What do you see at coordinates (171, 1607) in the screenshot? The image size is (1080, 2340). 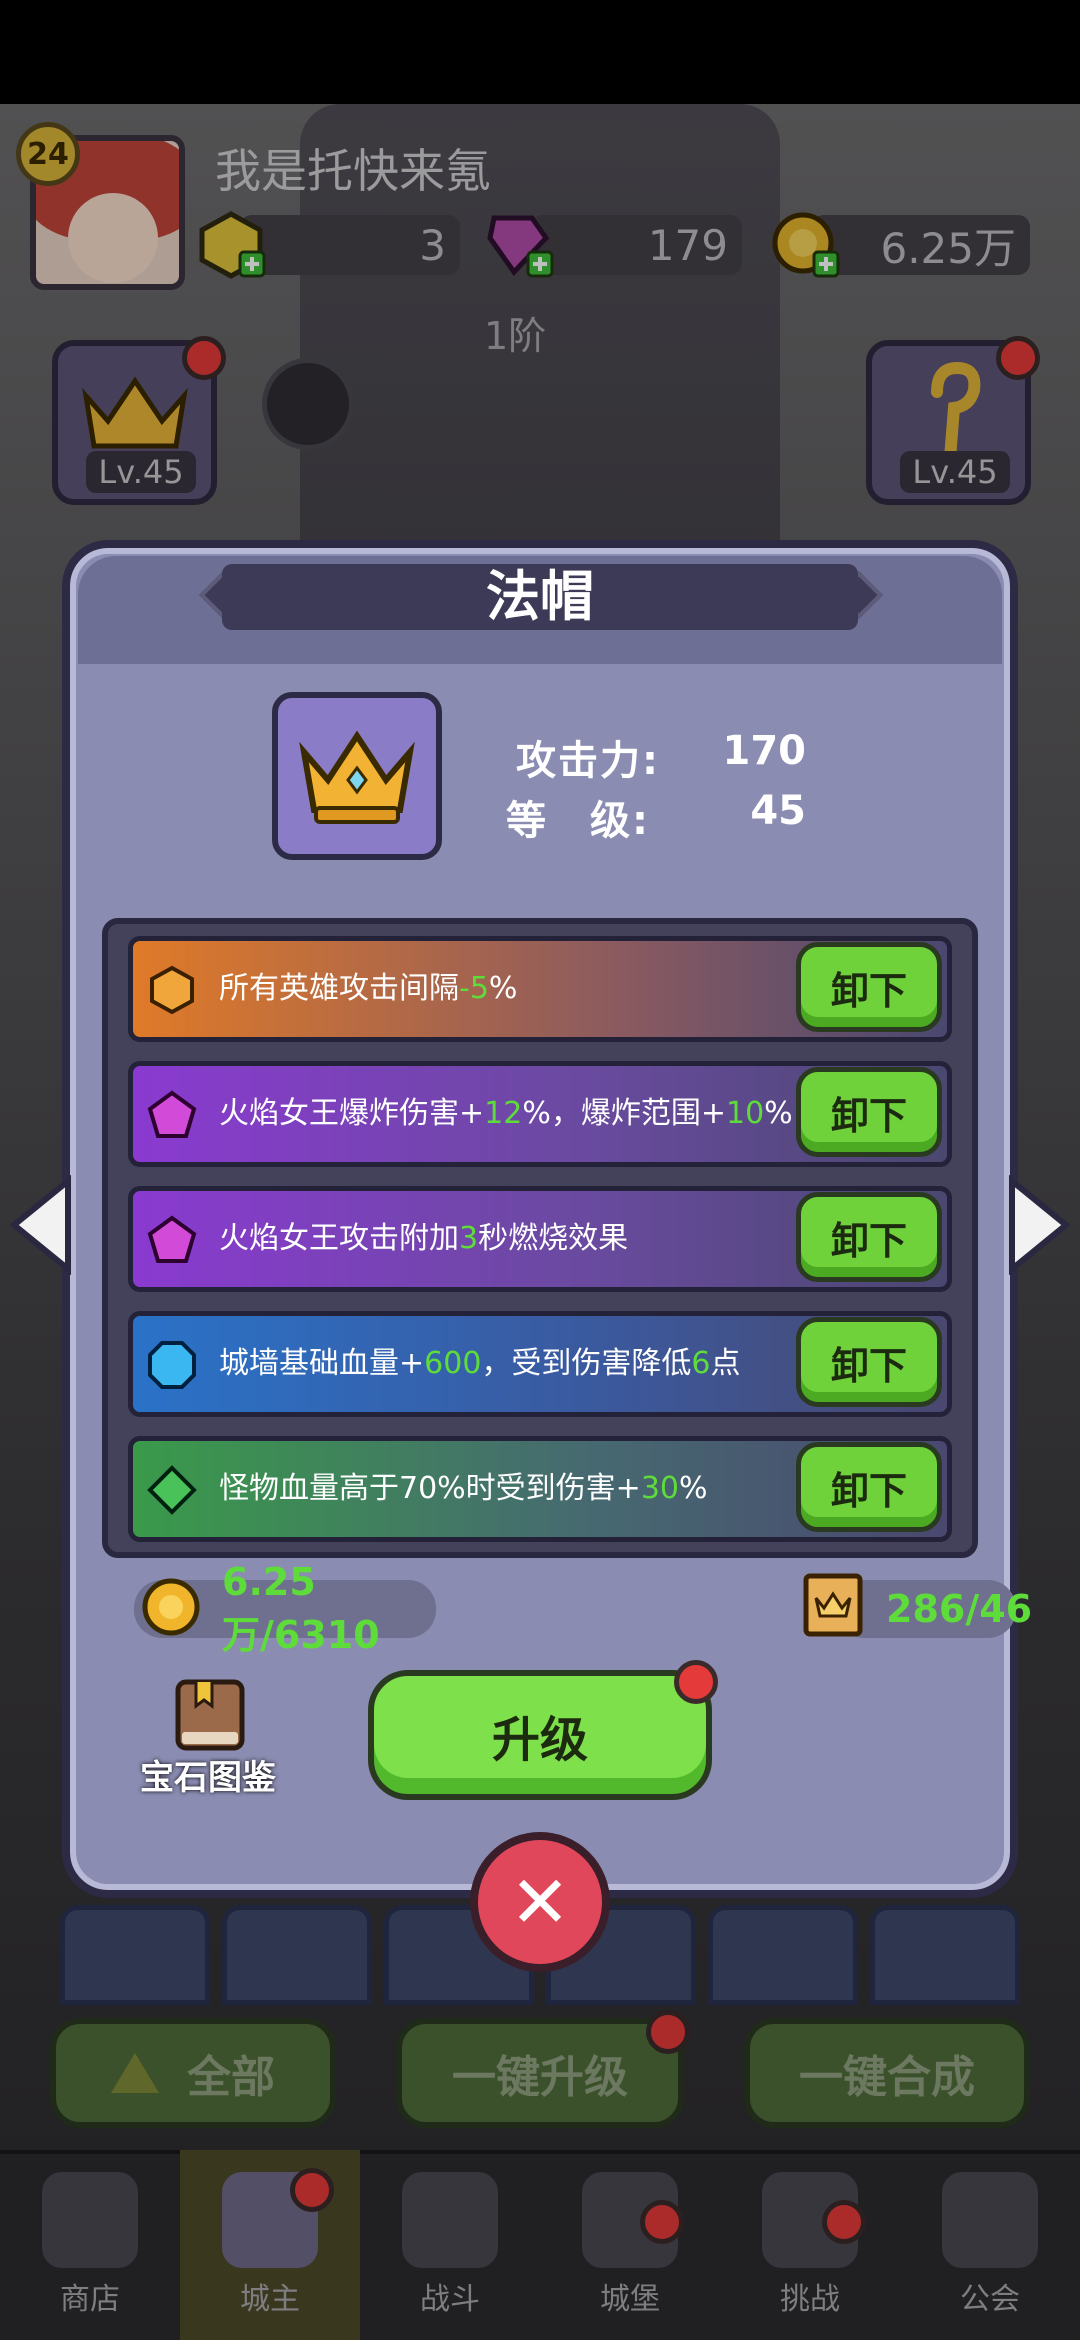 I see `gold-coin-icon` at bounding box center [171, 1607].